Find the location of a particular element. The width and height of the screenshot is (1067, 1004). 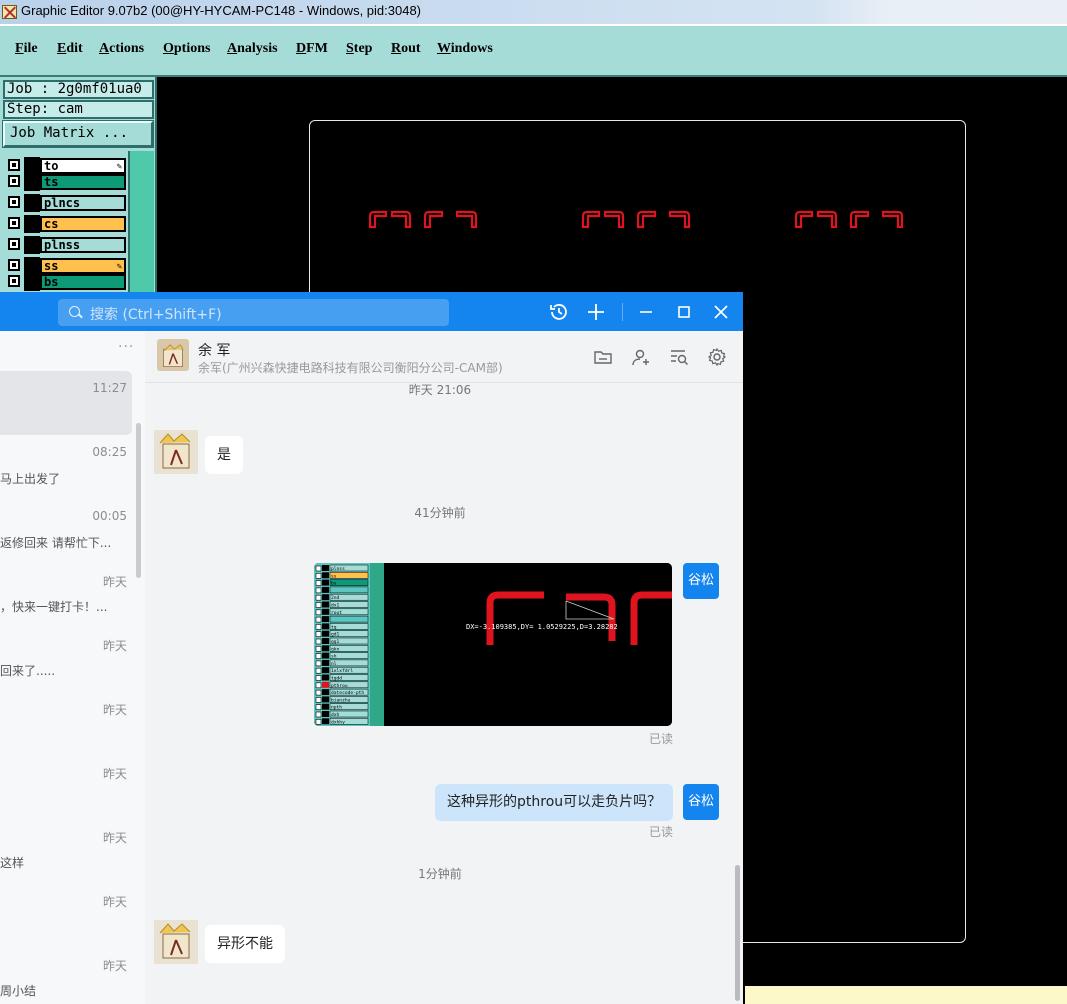

close-icon is located at coordinates (721, 312).